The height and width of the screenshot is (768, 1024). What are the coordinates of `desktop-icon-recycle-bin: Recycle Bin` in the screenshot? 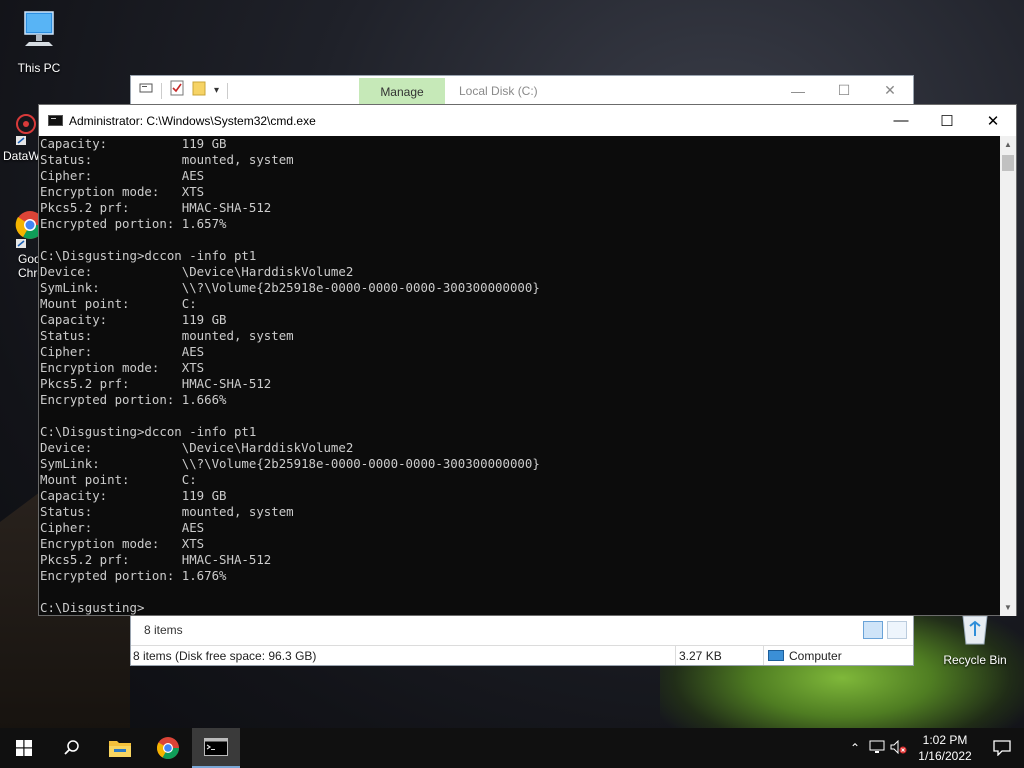 It's located at (975, 639).